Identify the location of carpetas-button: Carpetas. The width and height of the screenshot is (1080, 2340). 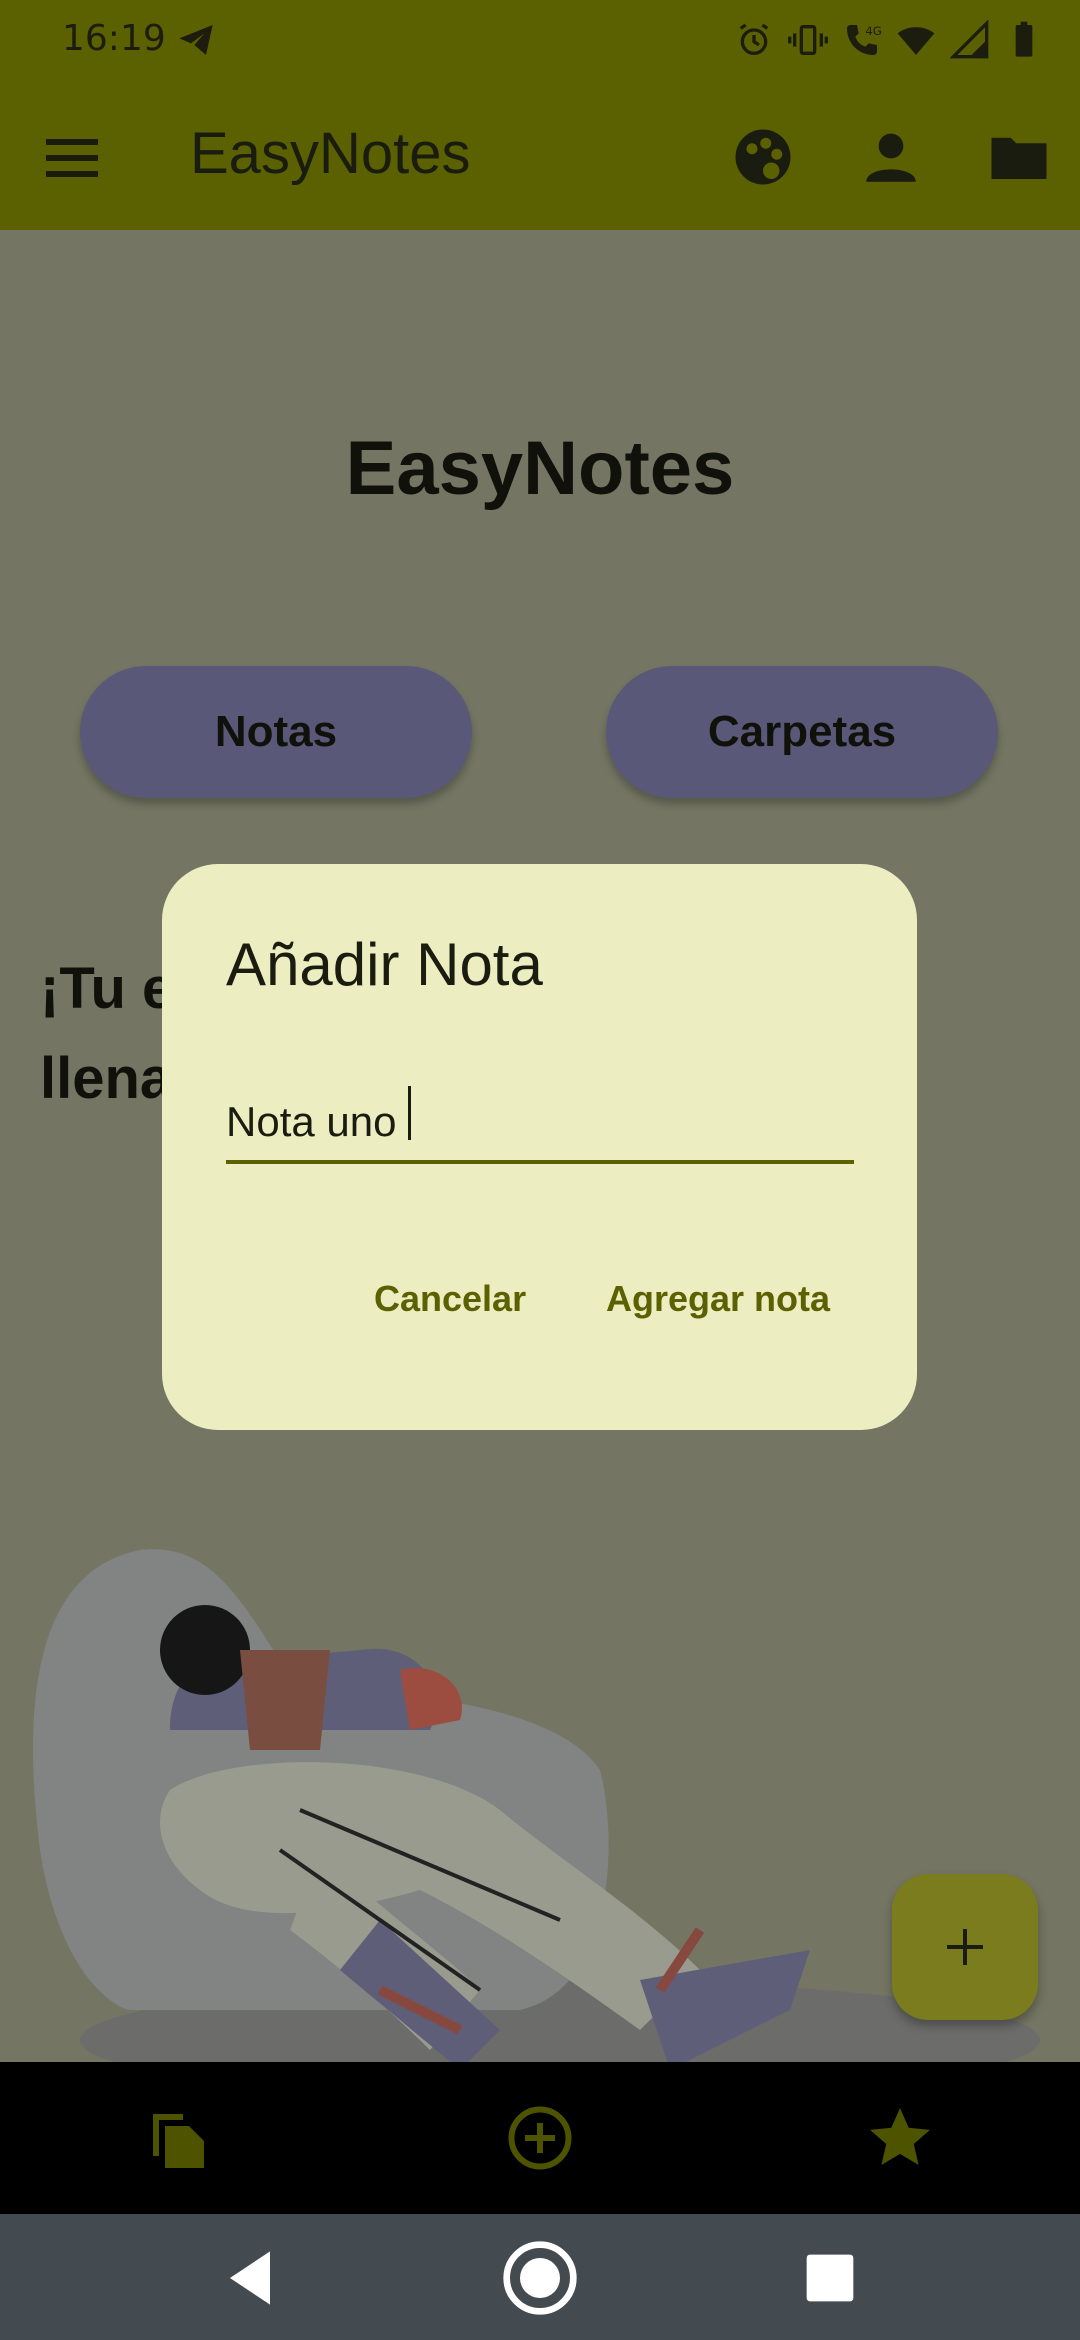
(802, 732).